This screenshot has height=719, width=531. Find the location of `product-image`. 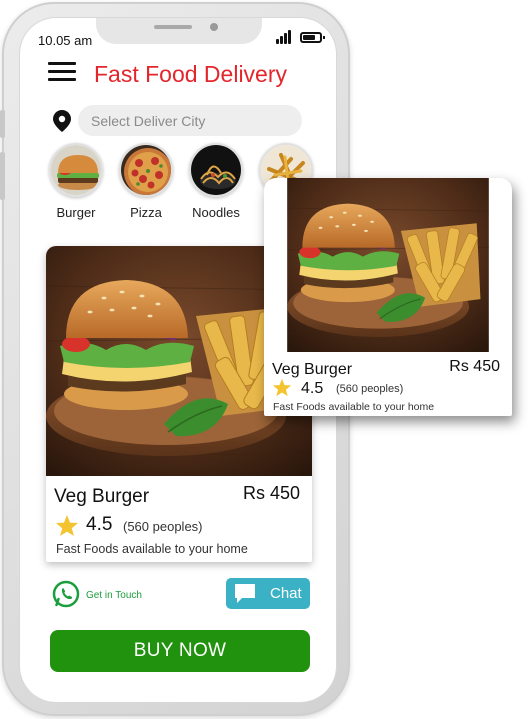

product-image is located at coordinates (388, 265).